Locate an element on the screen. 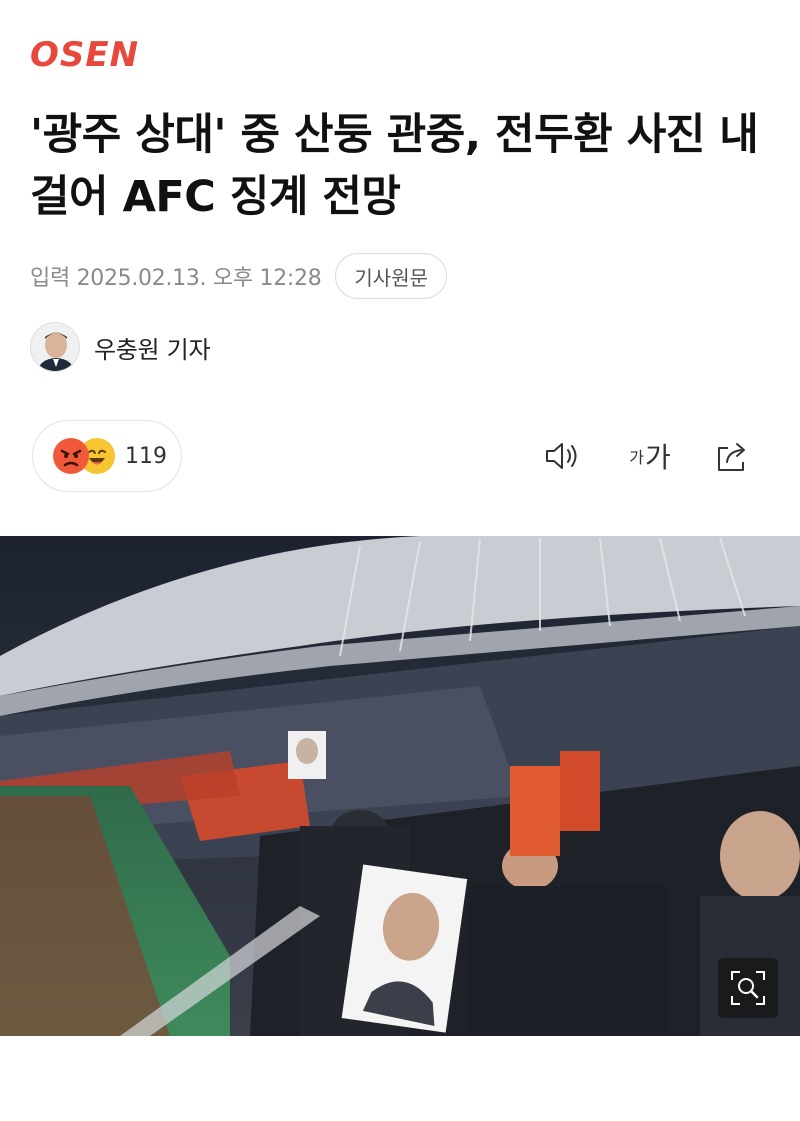  image-zoom-button is located at coordinates (748, 988).